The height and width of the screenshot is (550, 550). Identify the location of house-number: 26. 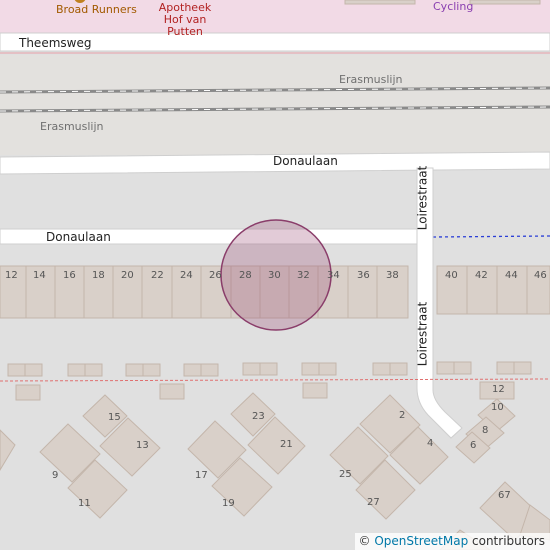
(215, 275).